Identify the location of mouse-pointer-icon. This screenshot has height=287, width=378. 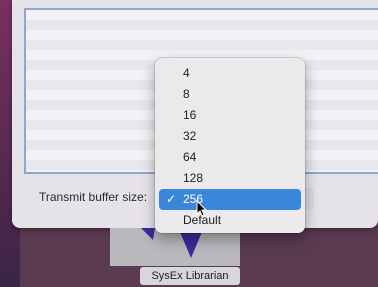
(202, 208).